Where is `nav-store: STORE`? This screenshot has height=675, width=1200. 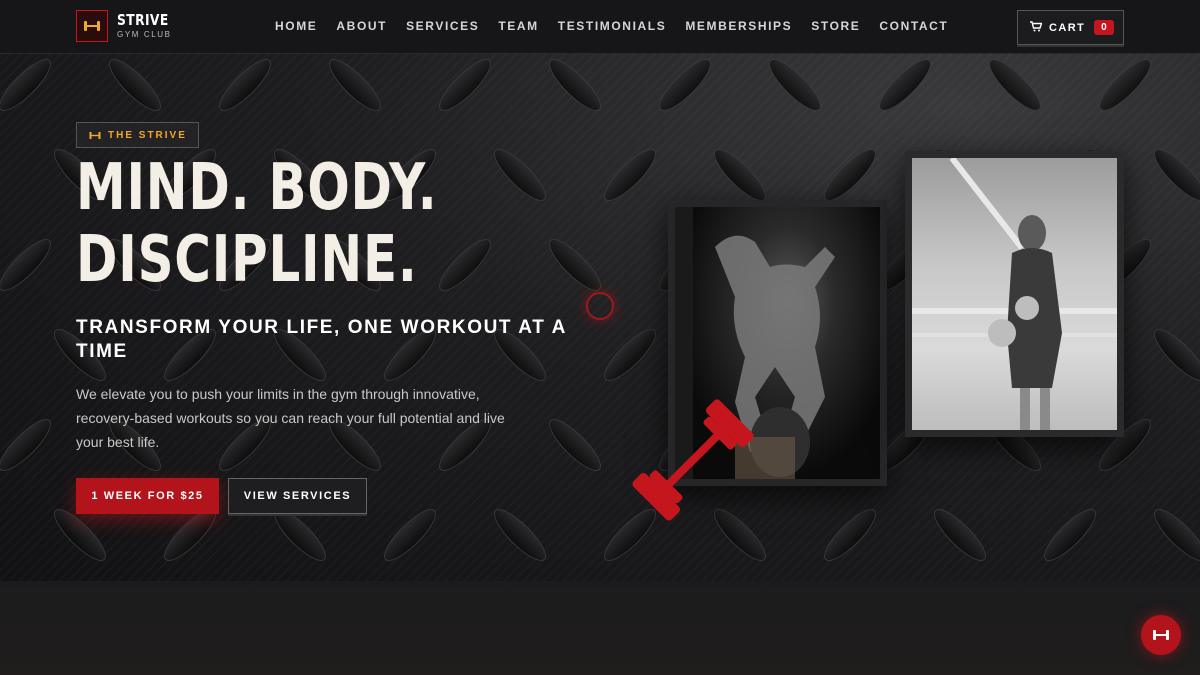
nav-store: STORE is located at coordinates (835, 26).